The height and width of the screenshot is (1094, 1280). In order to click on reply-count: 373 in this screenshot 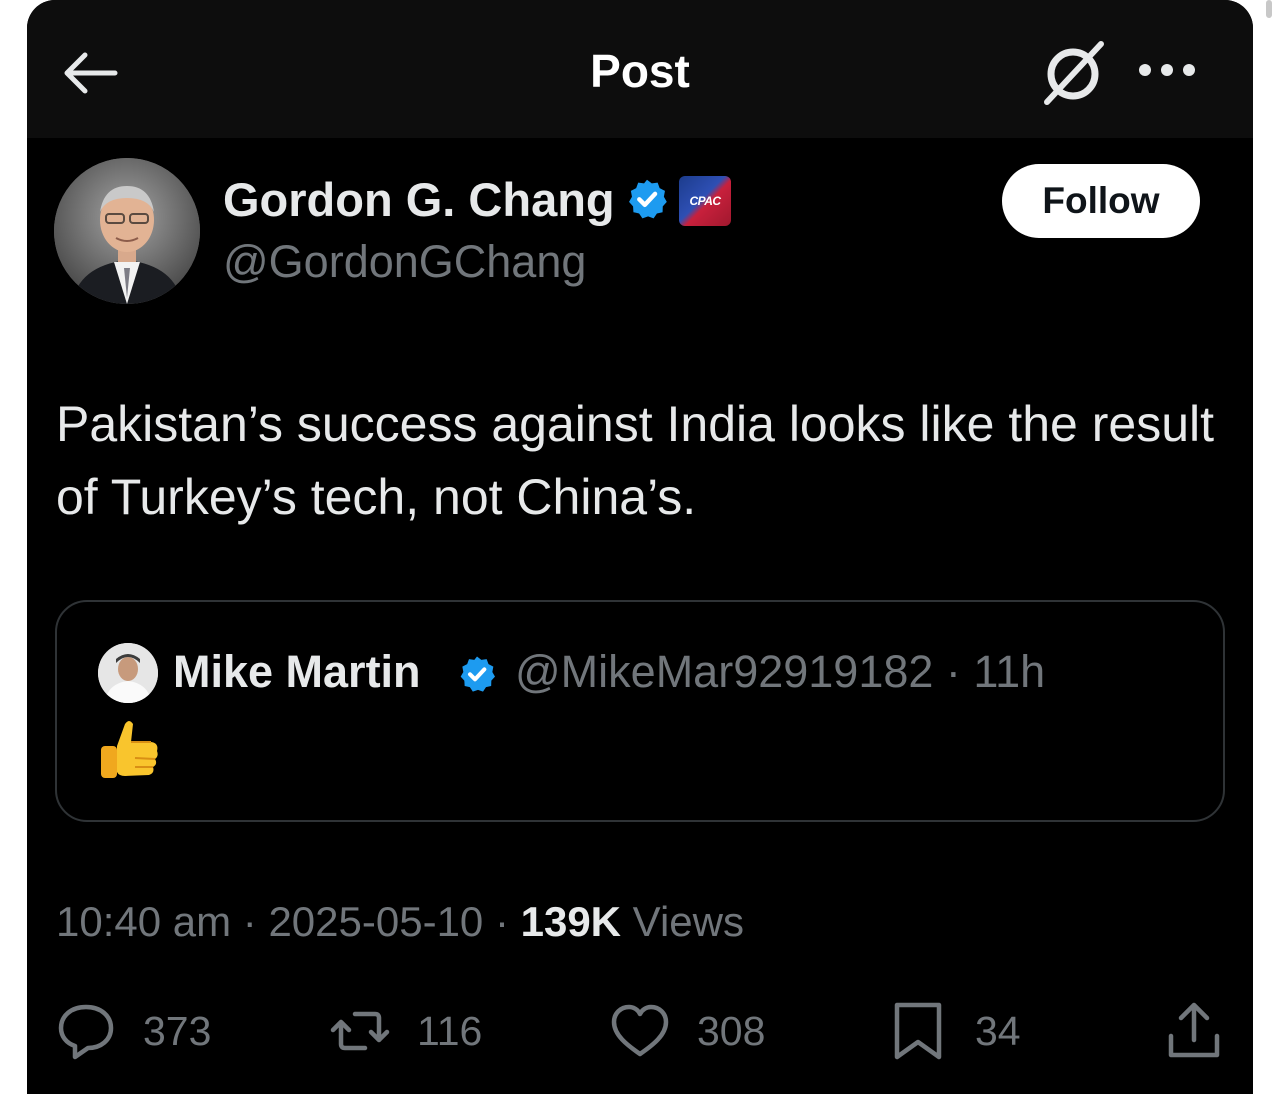, I will do `click(177, 1030)`.